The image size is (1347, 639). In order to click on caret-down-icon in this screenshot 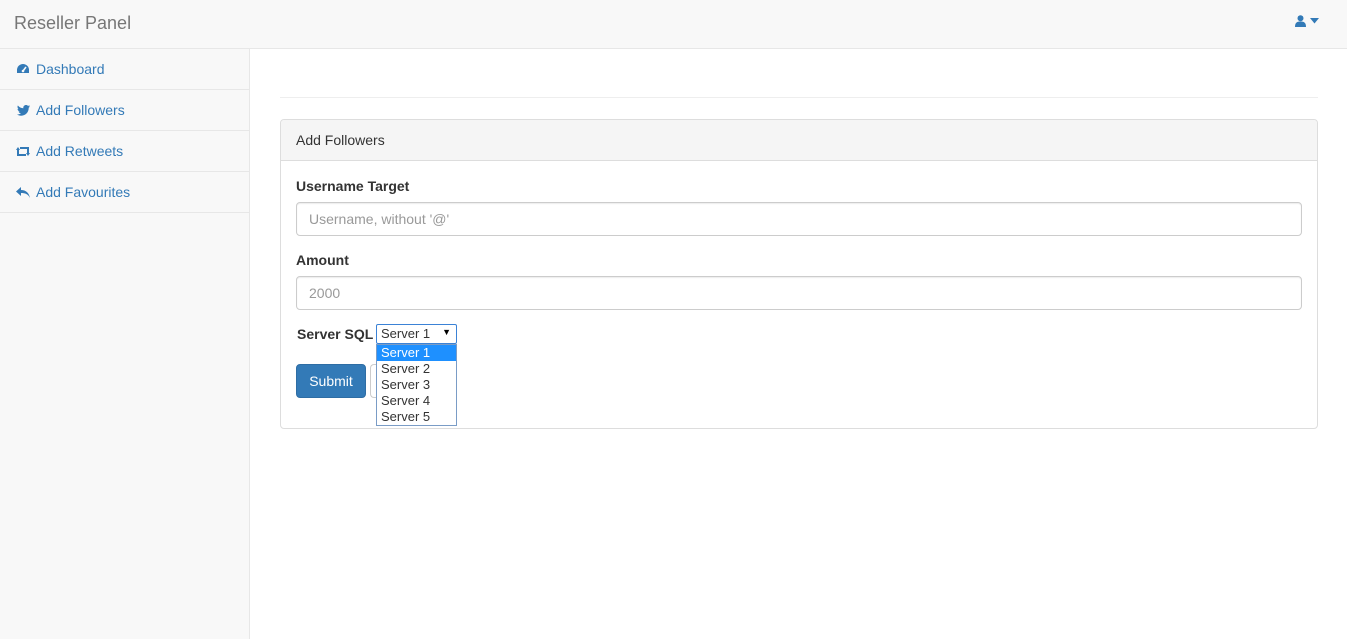, I will do `click(1314, 21)`.